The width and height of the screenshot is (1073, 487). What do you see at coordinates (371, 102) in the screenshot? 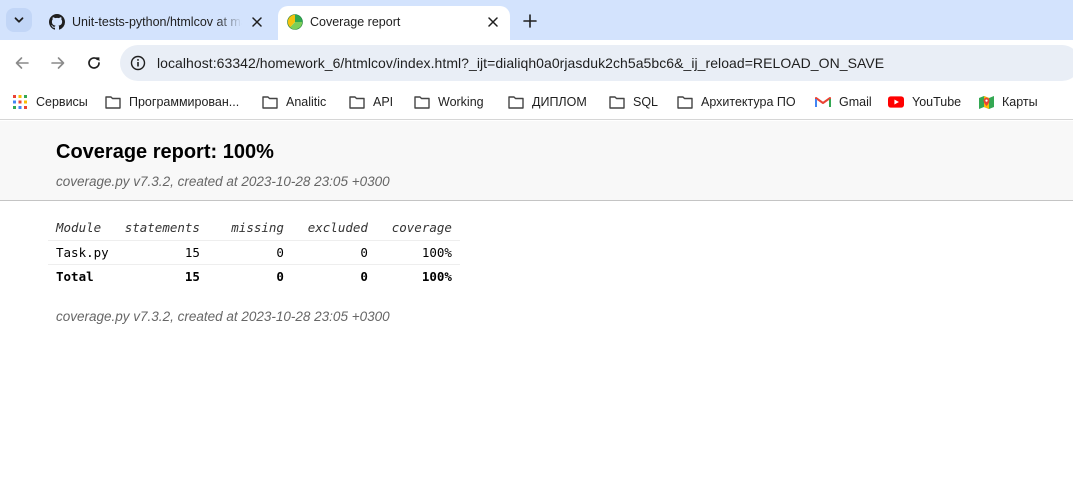
I see `bookmark-folder-api: API` at bounding box center [371, 102].